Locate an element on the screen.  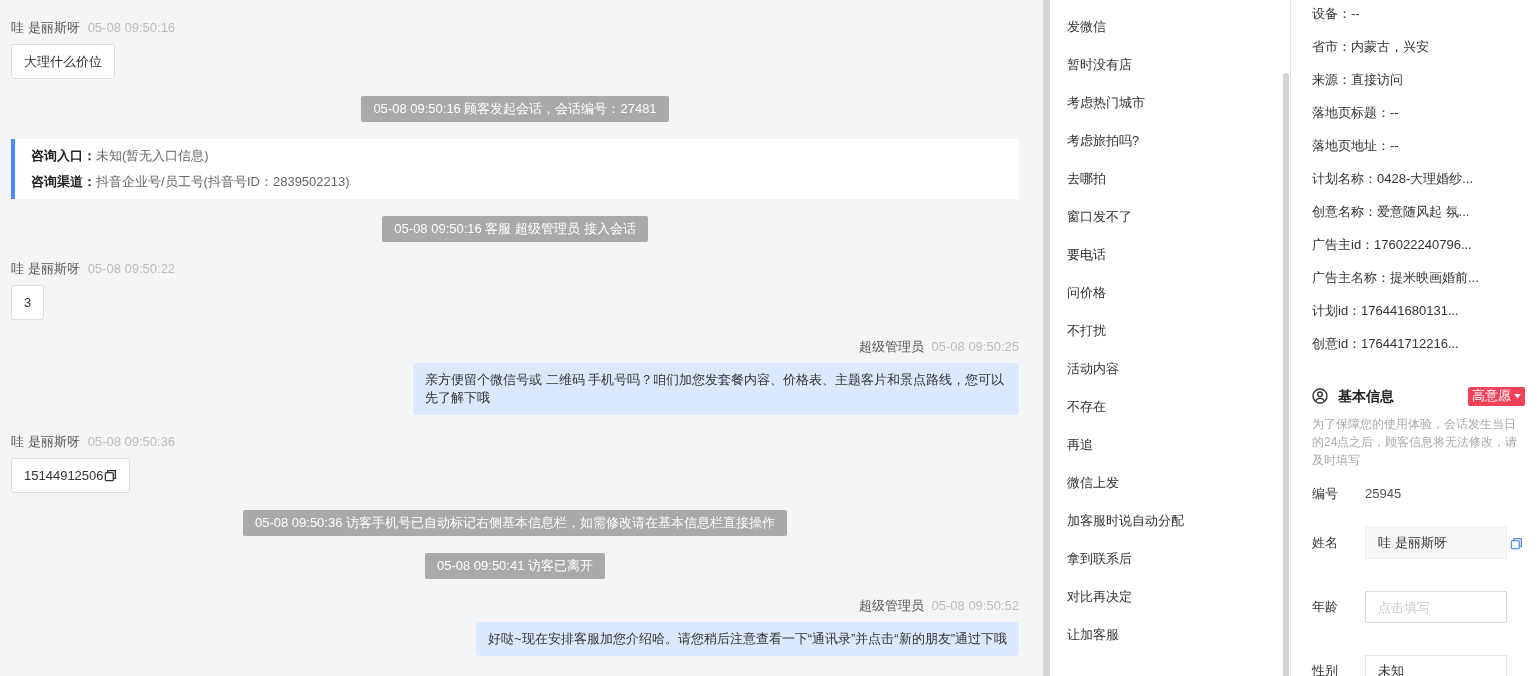
message-time: 05-08 09:50:52 is located at coordinates (975, 606).